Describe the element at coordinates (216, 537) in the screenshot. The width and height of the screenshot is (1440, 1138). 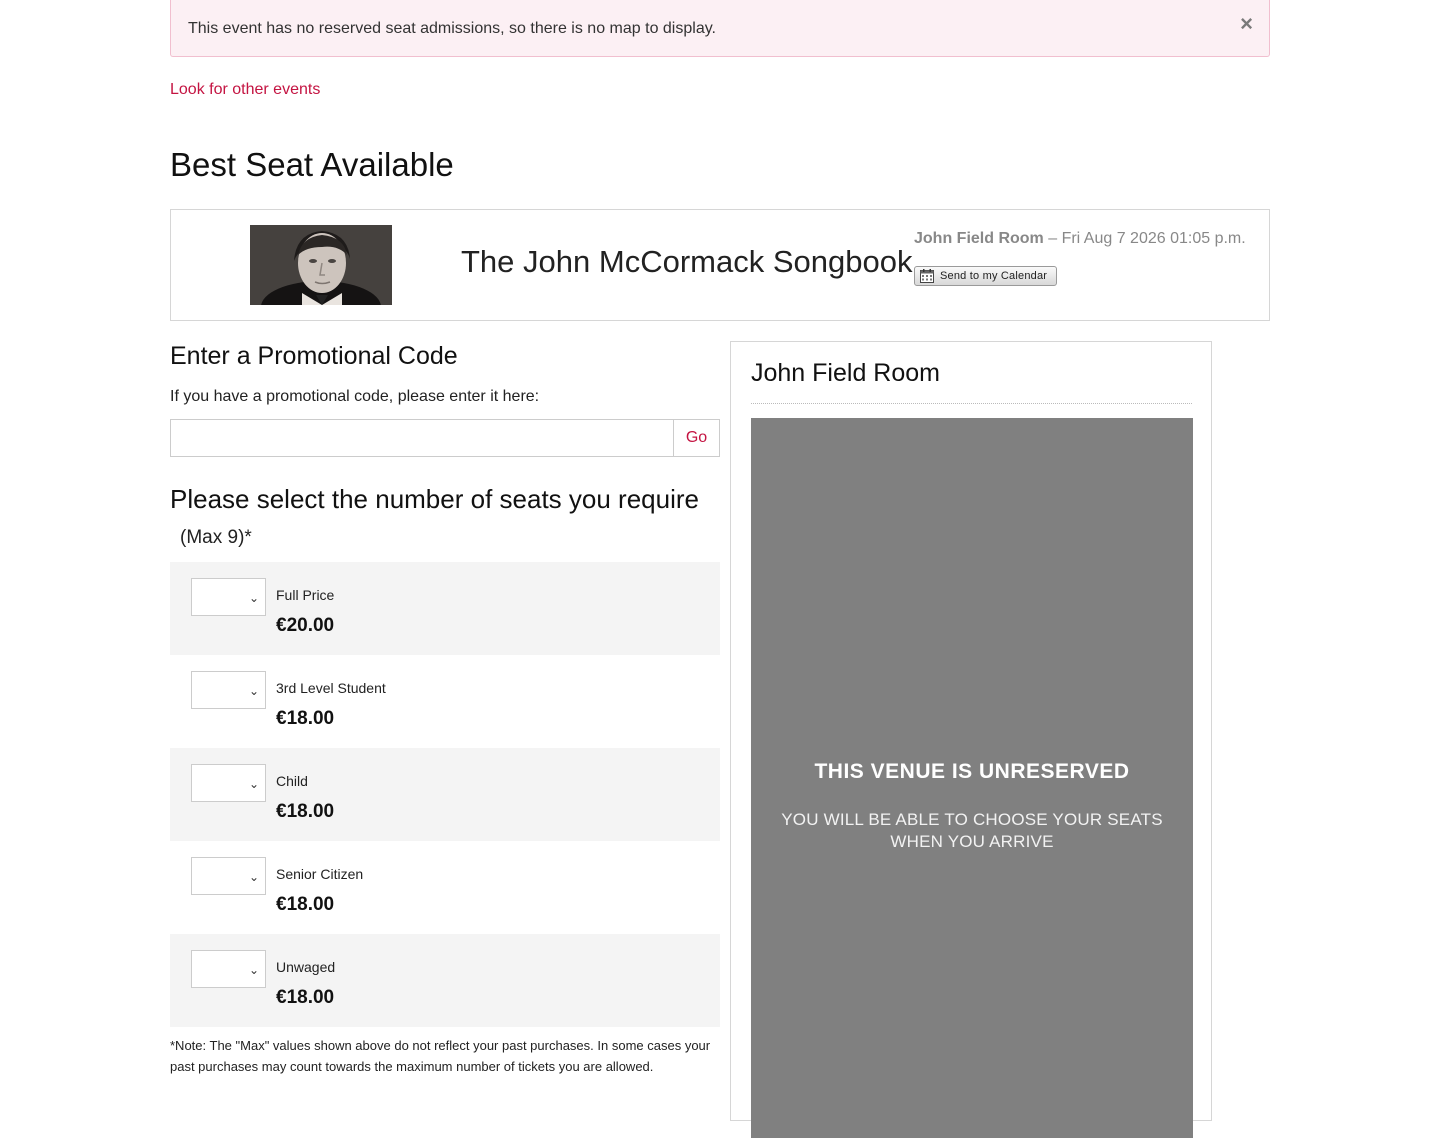
I see `max-seats-note: (Max 9)*` at that location.